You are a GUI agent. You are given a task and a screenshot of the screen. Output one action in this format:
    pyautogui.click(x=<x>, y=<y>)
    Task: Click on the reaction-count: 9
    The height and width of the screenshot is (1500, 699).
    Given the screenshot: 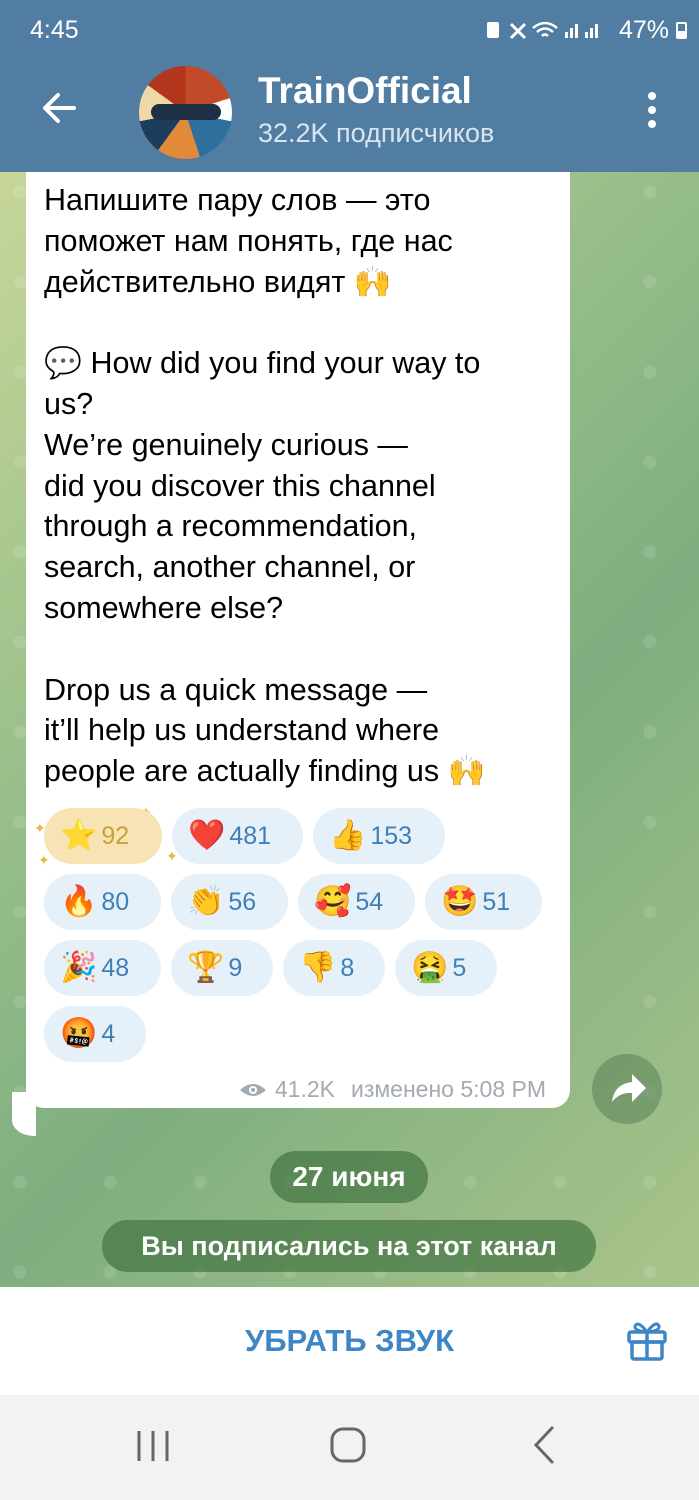 What is the action you would take?
    pyautogui.click(x=235, y=967)
    